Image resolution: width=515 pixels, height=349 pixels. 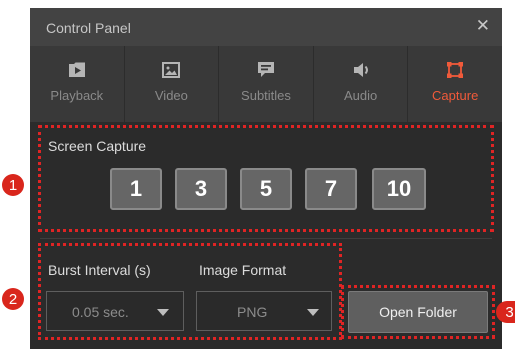 I want to click on marker-1: 1, so click(x=13, y=185).